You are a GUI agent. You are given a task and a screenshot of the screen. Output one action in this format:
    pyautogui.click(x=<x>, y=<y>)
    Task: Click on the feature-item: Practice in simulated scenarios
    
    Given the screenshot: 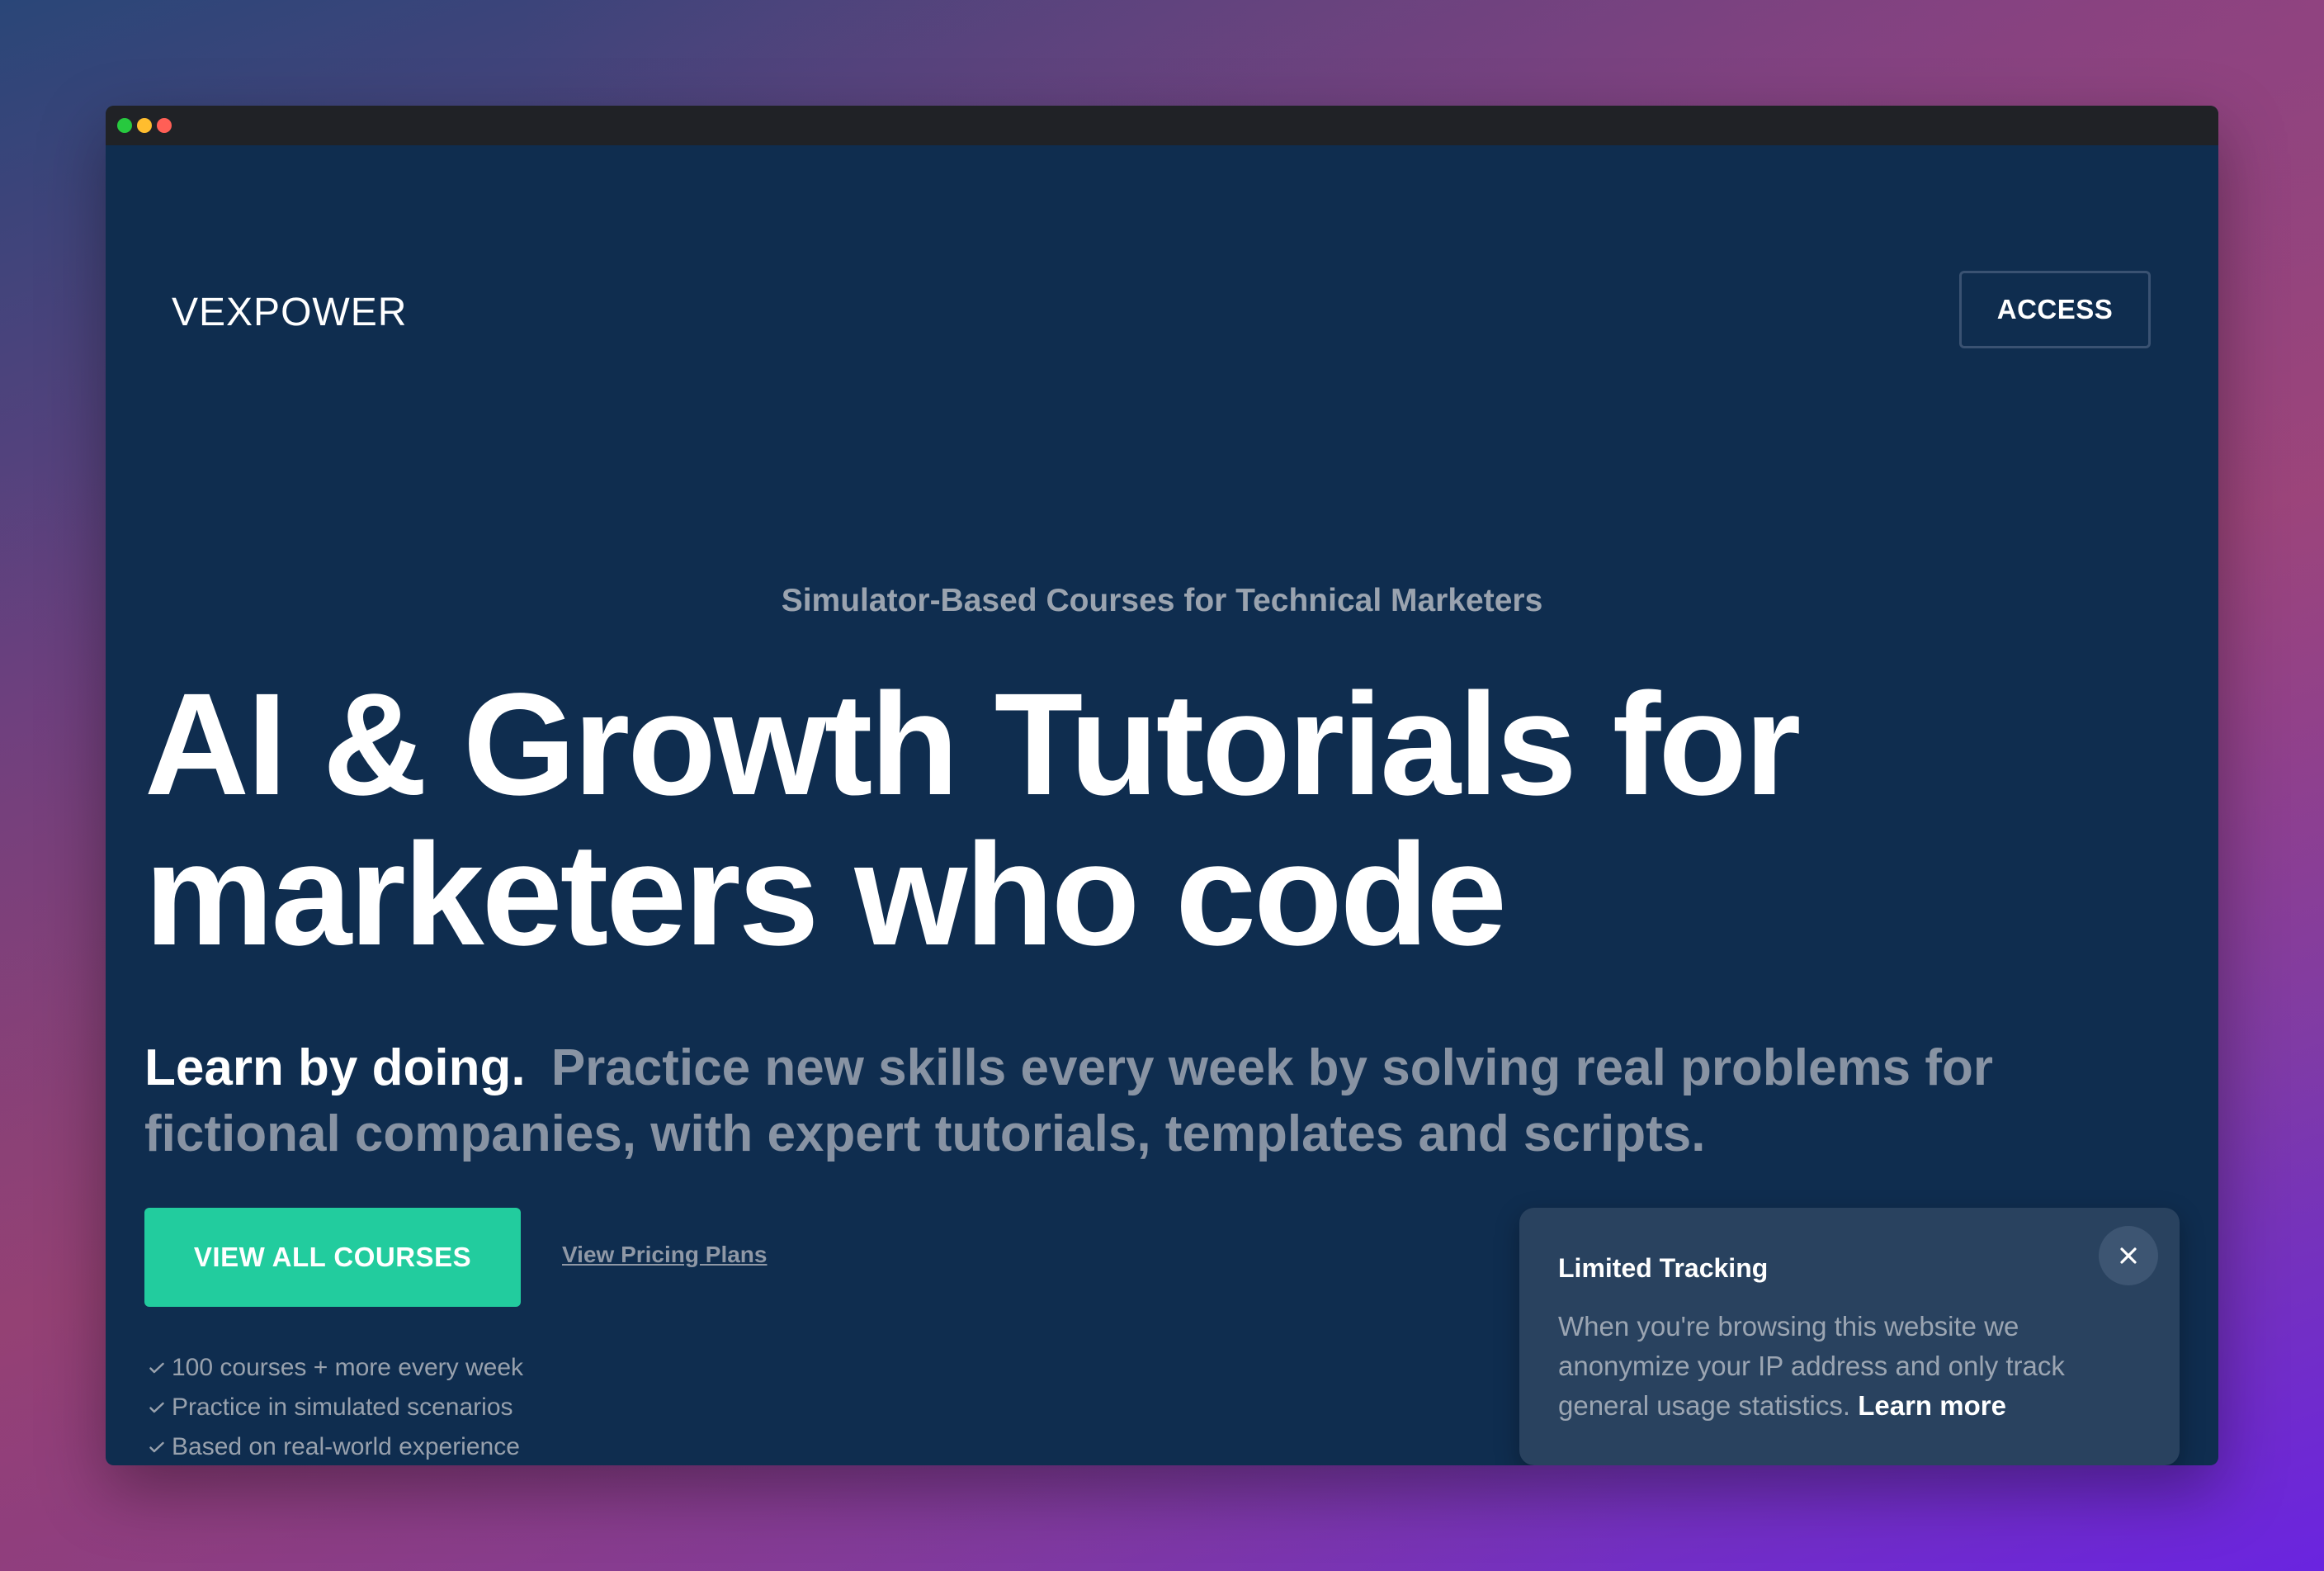 What is the action you would take?
    pyautogui.click(x=333, y=1407)
    